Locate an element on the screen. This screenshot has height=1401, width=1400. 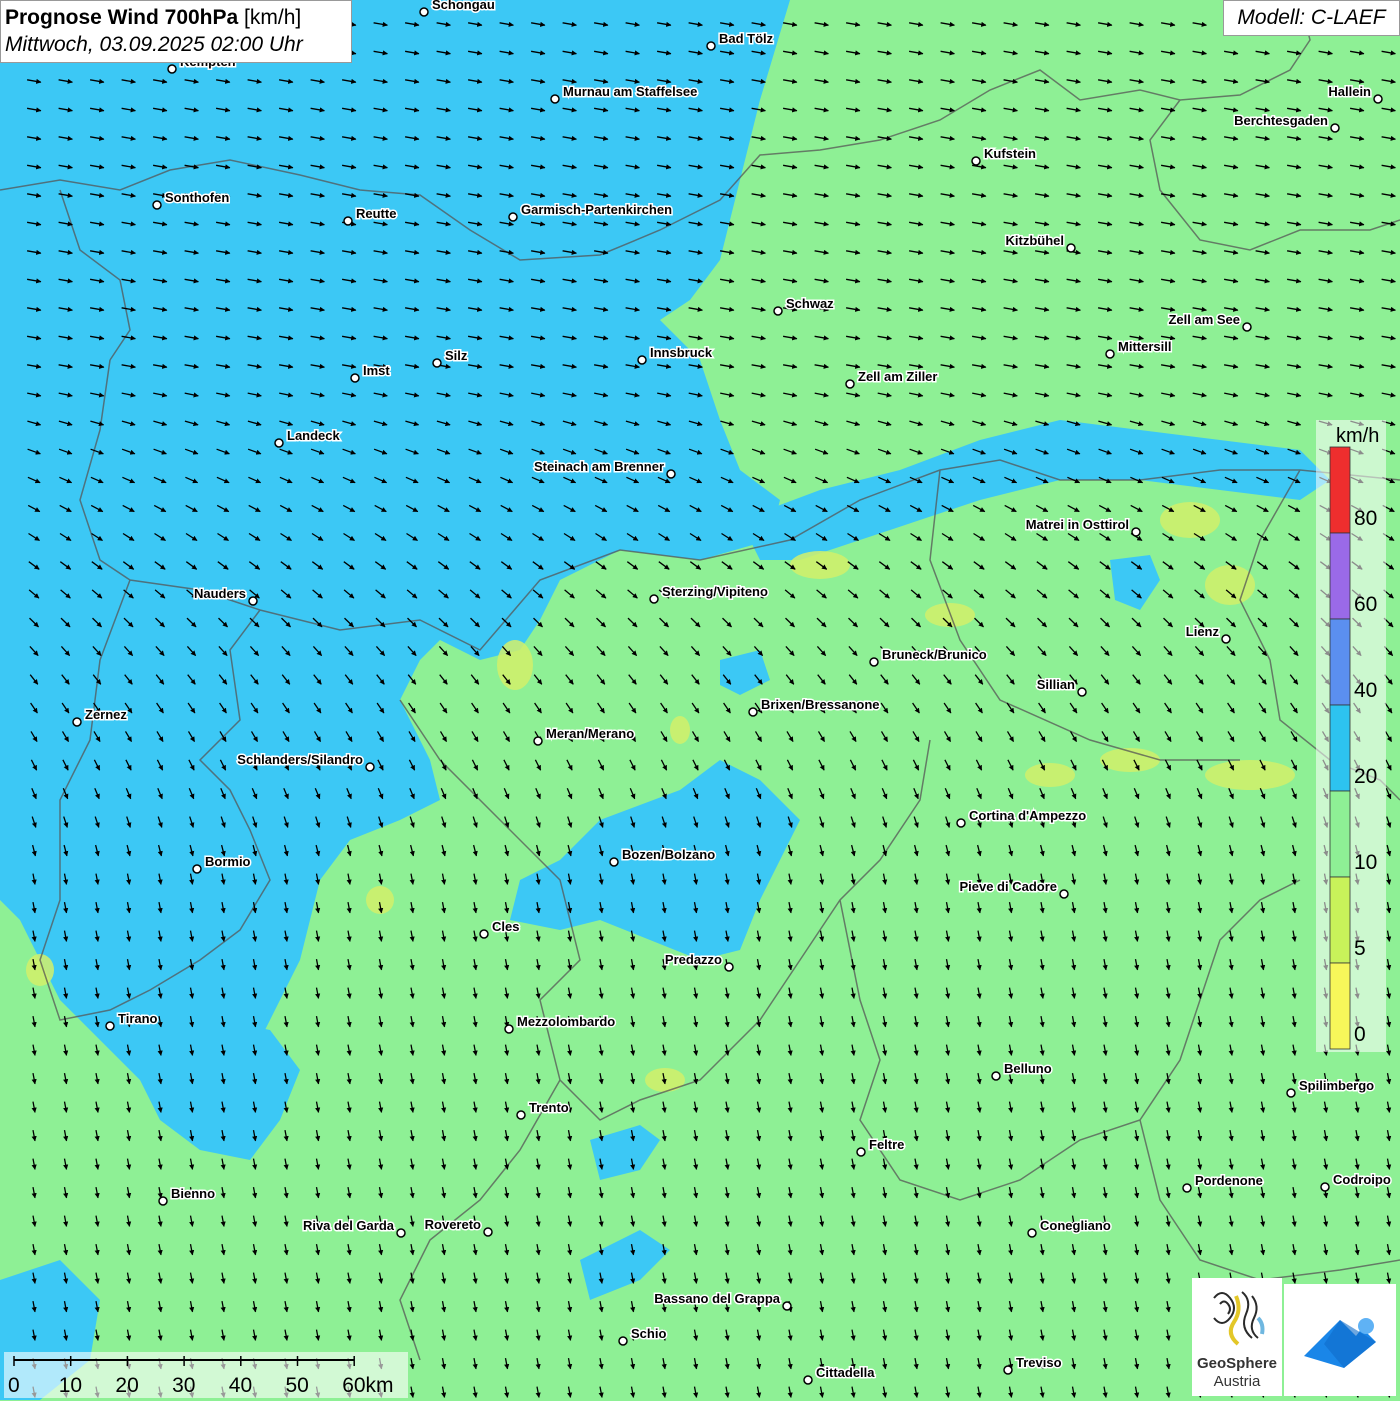
city-label: Schio is located at coordinates (648, 1333).